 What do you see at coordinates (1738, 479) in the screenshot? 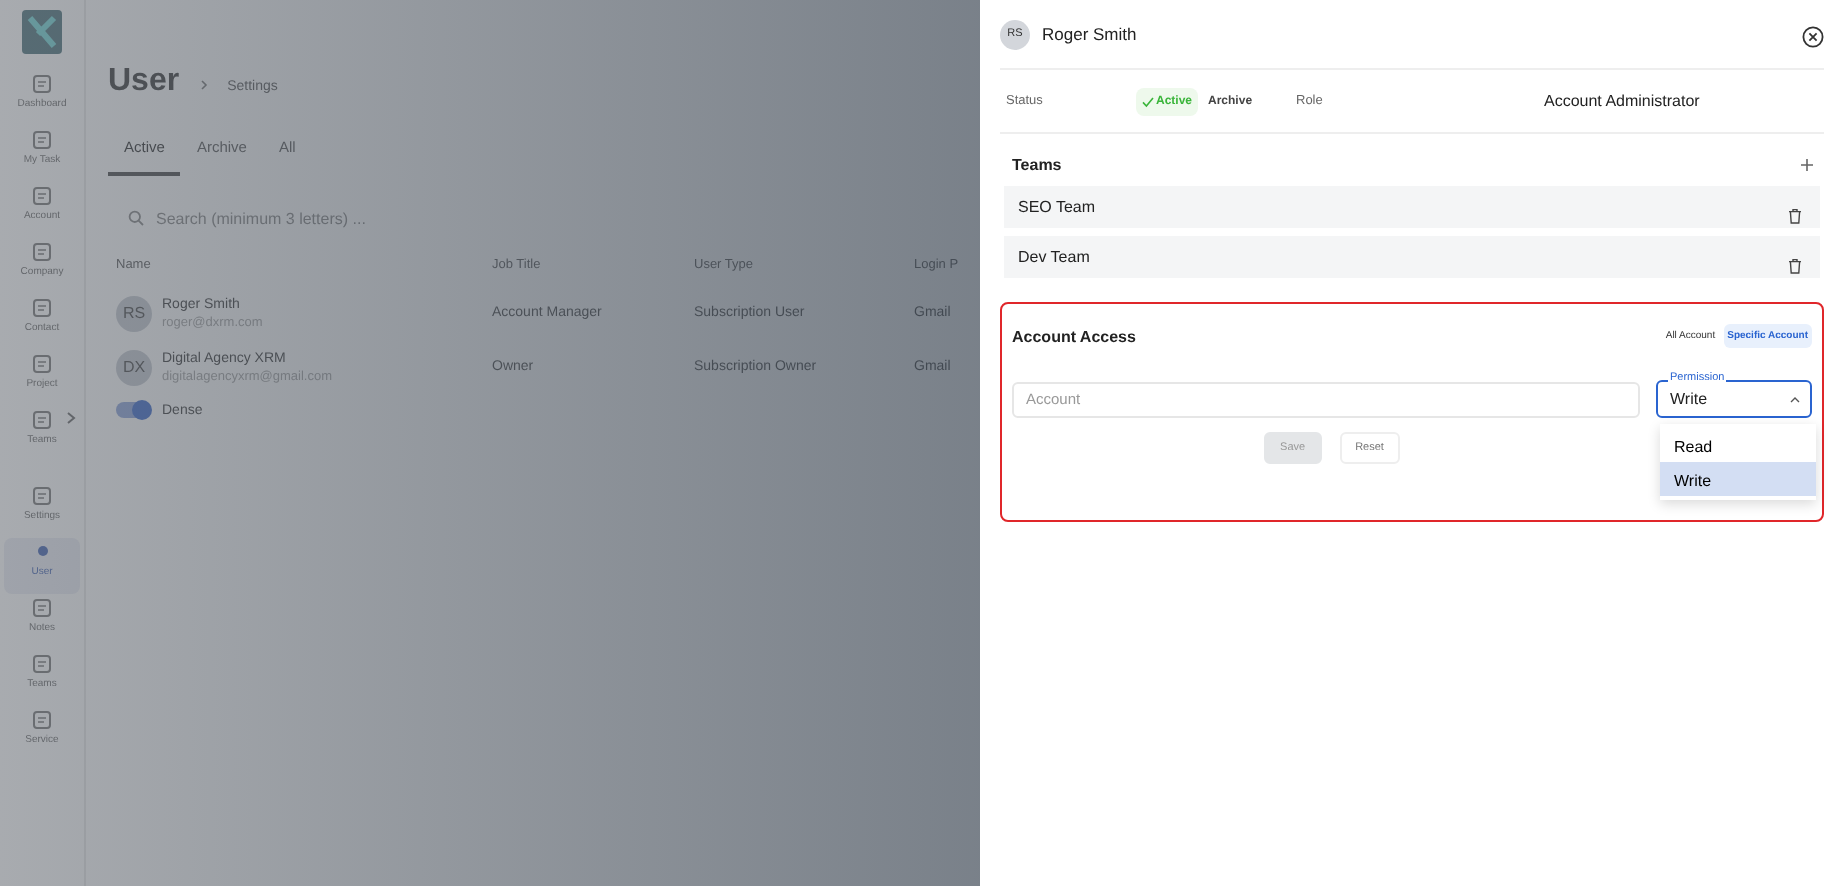
I see `menu-option: Write` at bounding box center [1738, 479].